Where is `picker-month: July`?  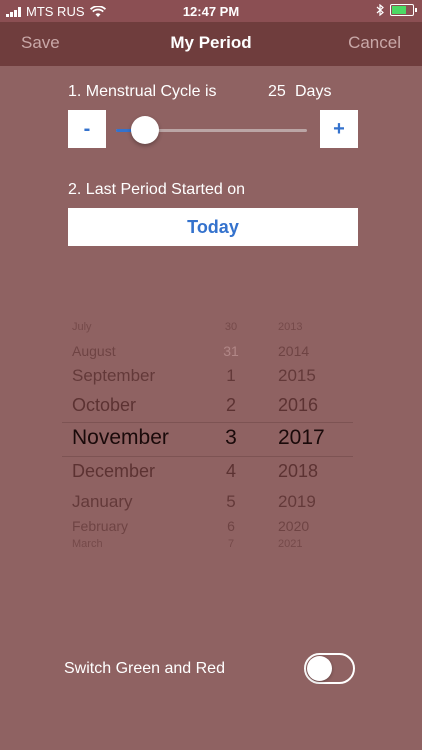
picker-month: July is located at coordinates (82, 327).